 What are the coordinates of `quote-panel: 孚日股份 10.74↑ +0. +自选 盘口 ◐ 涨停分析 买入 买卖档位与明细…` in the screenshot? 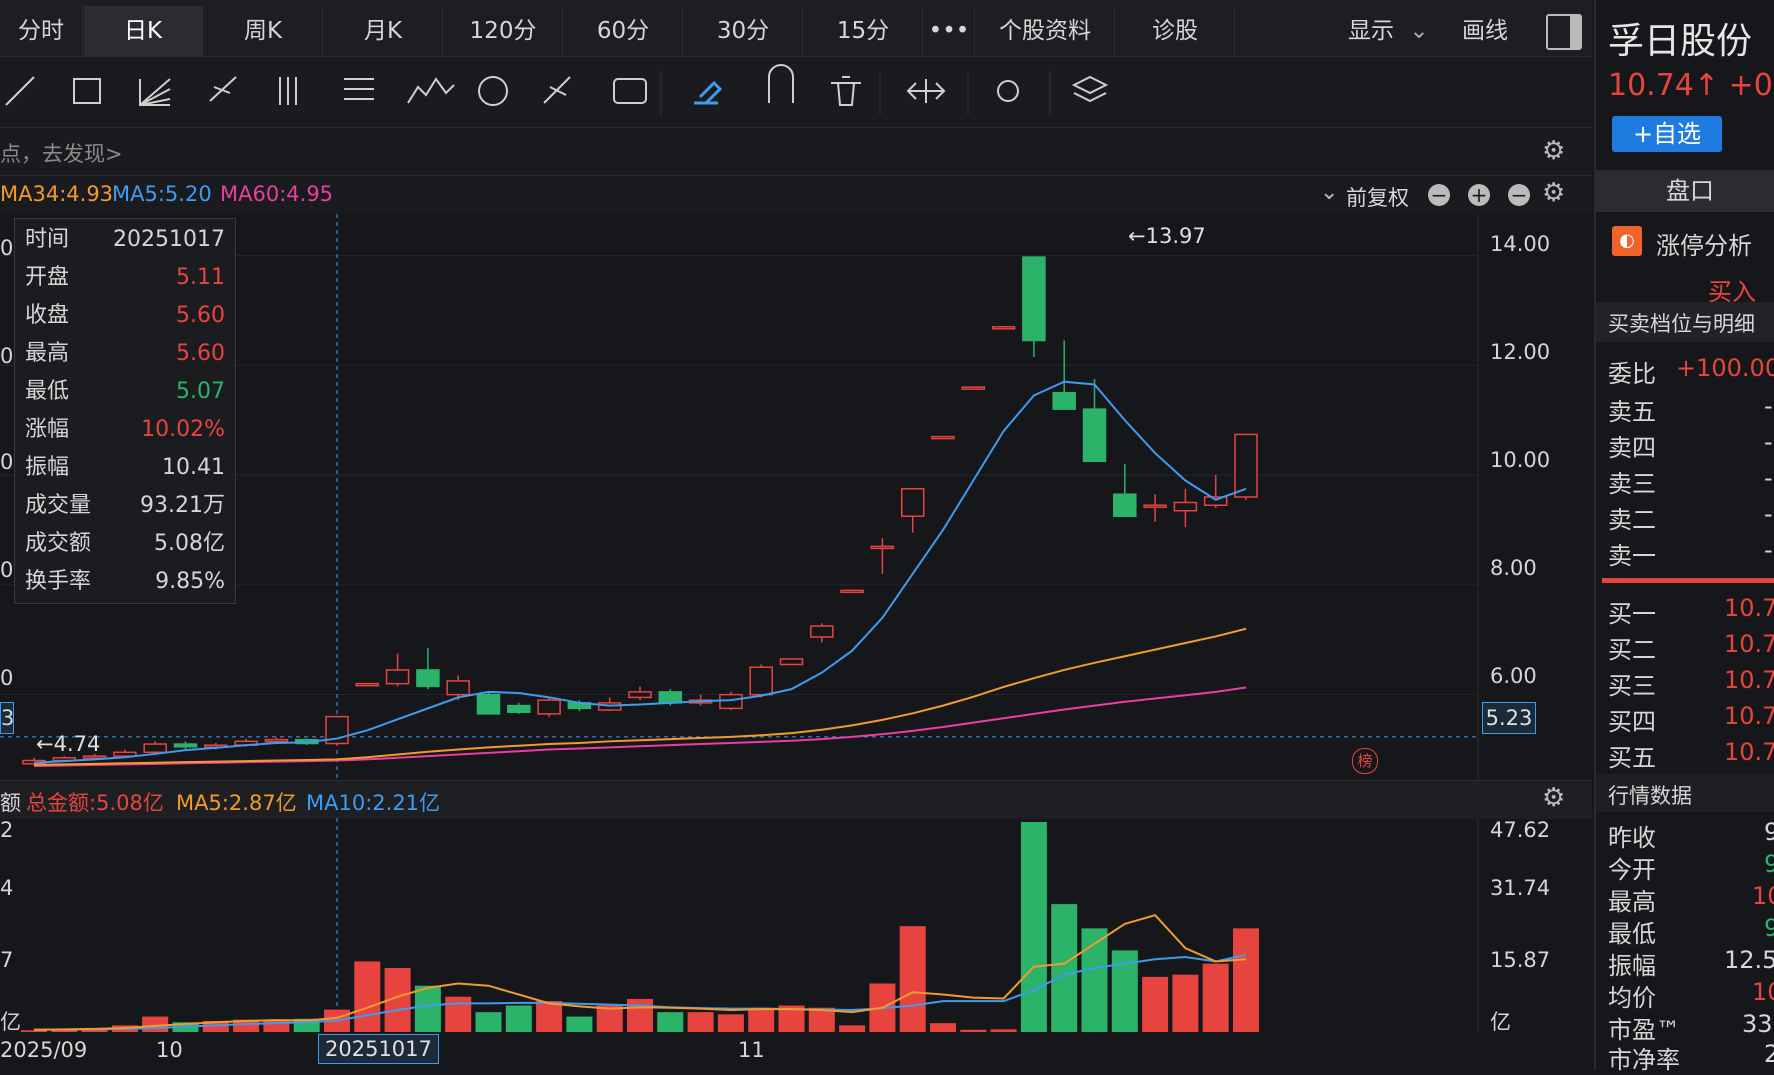 It's located at (1684, 537).